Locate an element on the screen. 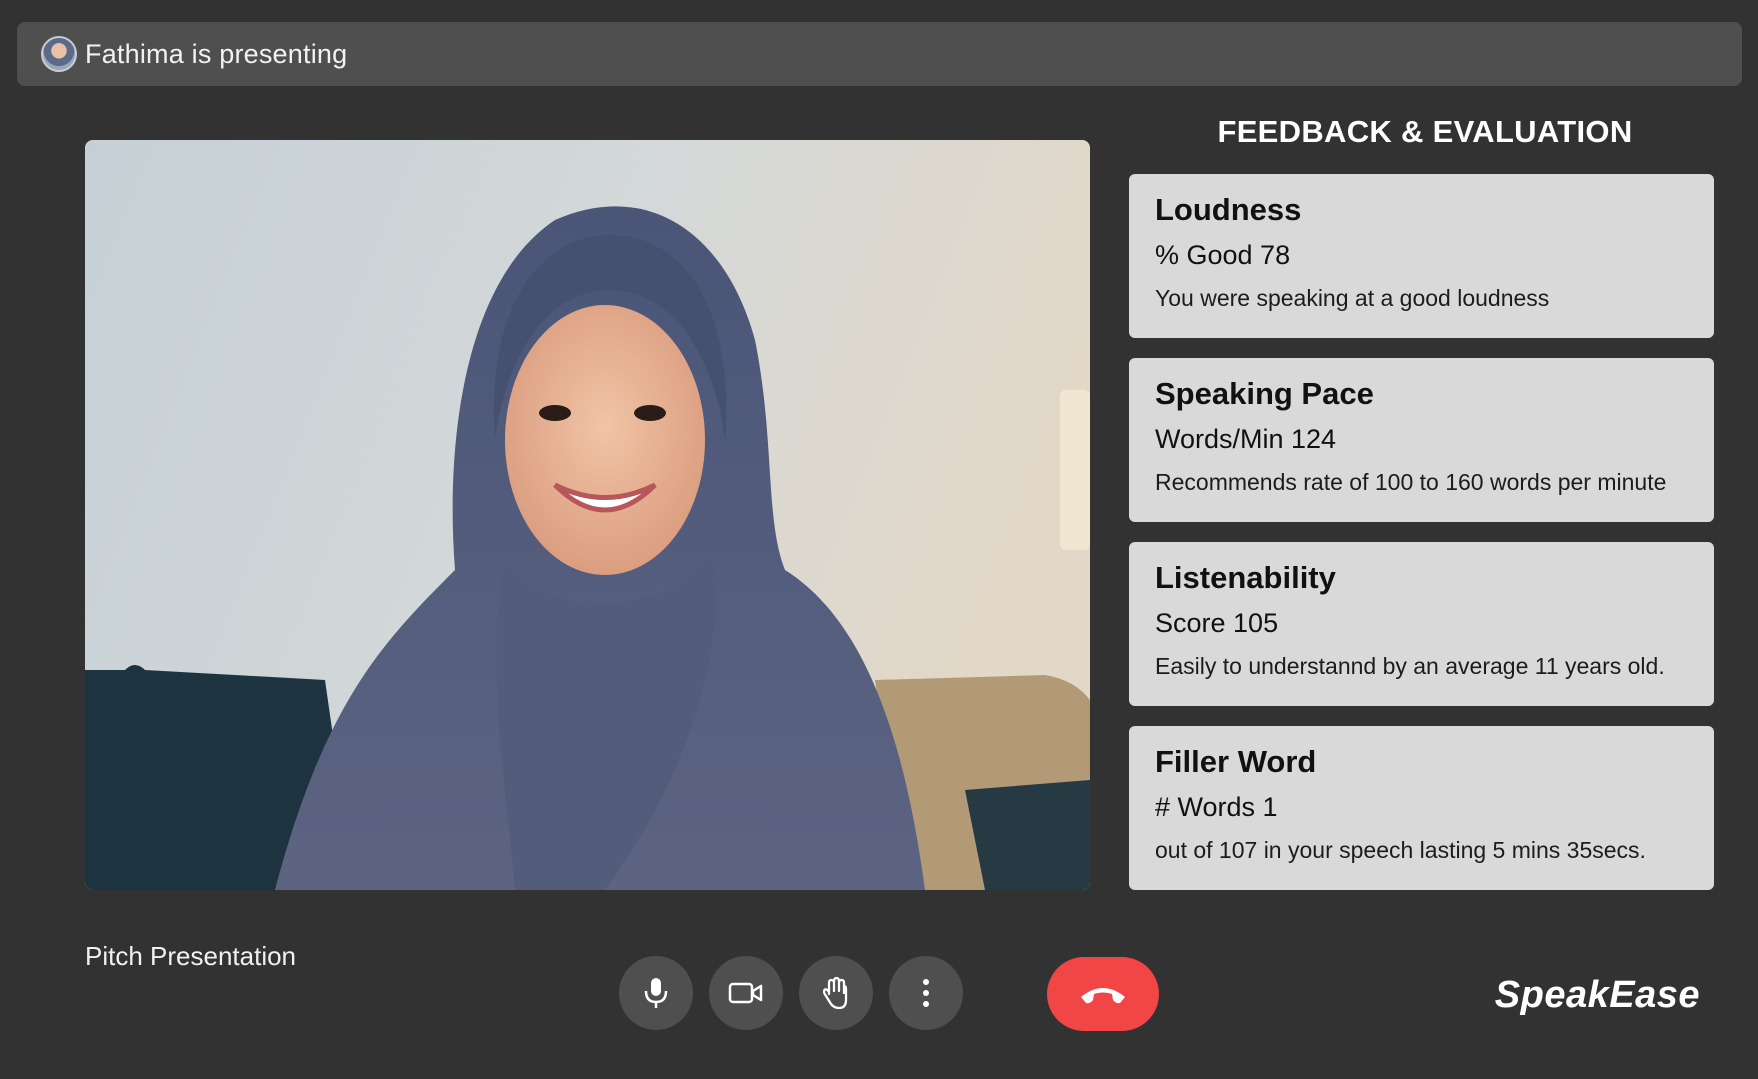 This screenshot has height=1079, width=1758. microphone-button is located at coordinates (656, 993).